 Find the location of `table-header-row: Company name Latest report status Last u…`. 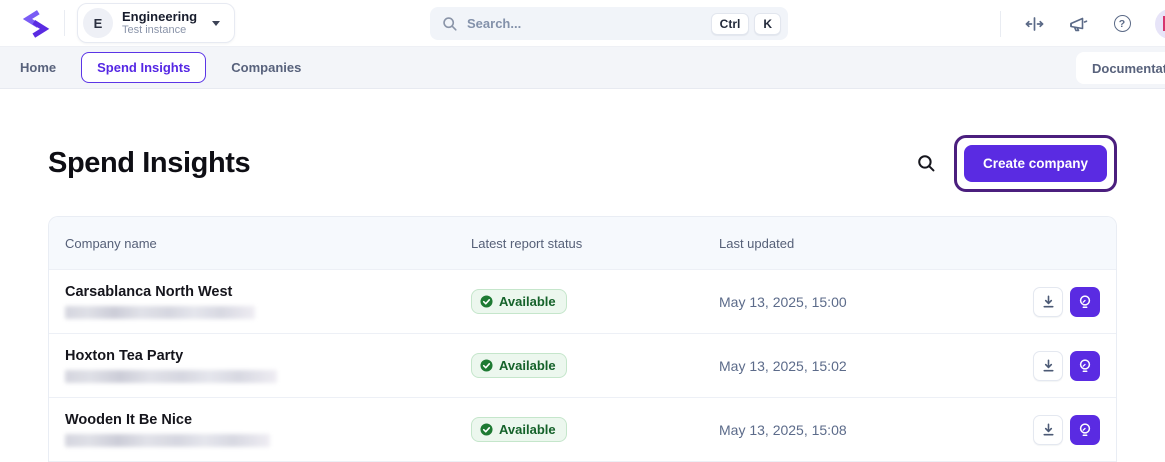

table-header-row: Company name Latest report status Last u… is located at coordinates (582, 243).